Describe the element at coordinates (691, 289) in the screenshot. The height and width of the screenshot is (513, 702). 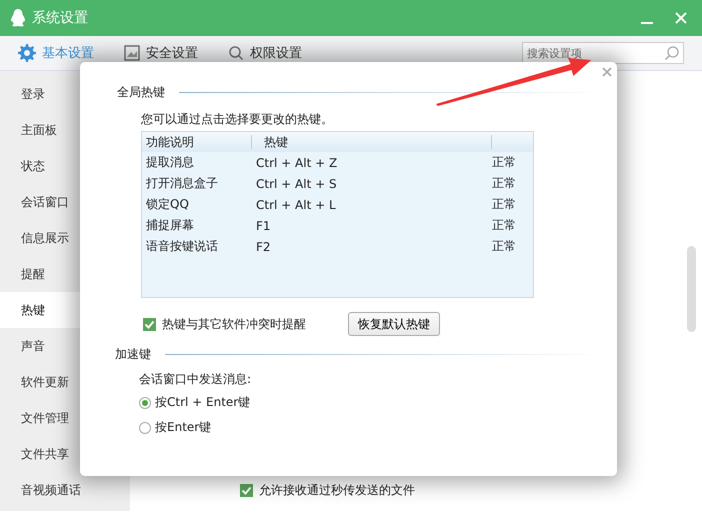
I see `scrollbar-thumb` at that location.